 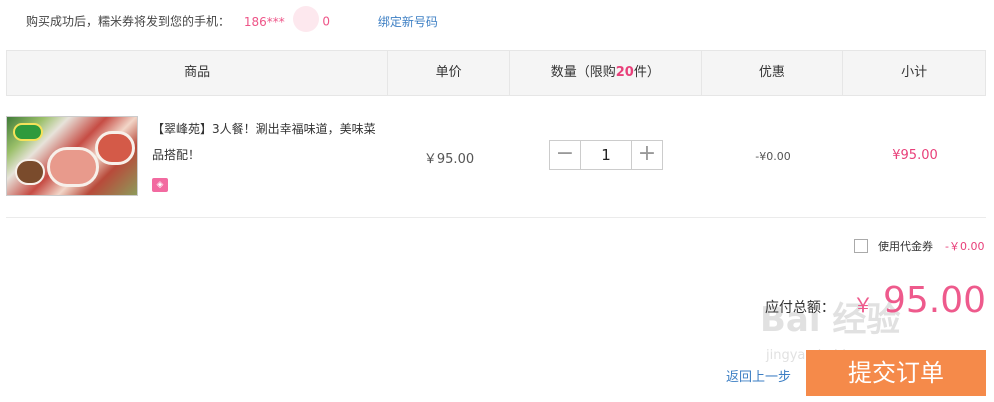 I want to click on dish-beef, so click(x=115, y=148).